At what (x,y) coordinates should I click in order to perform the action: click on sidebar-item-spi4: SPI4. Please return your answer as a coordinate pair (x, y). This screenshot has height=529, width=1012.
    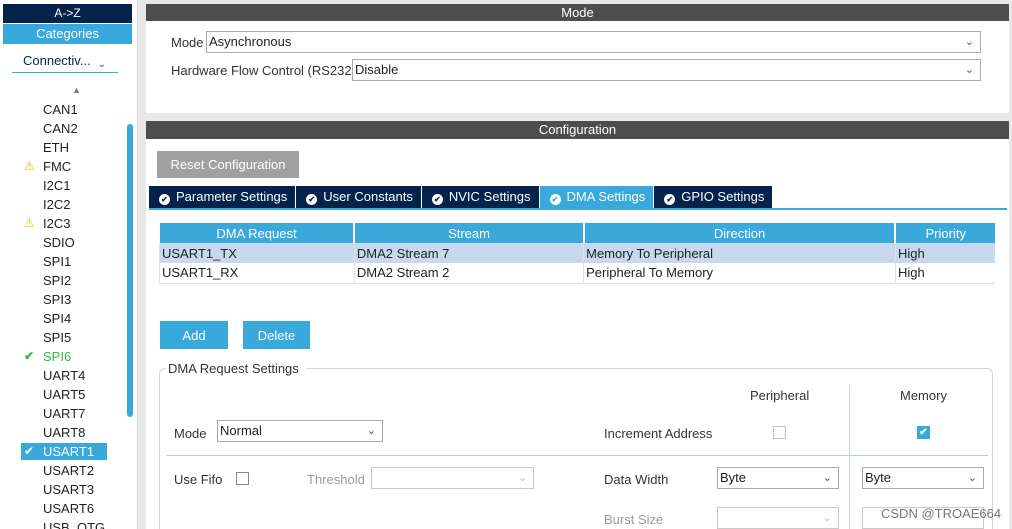
    Looking at the image, I should click on (63, 318).